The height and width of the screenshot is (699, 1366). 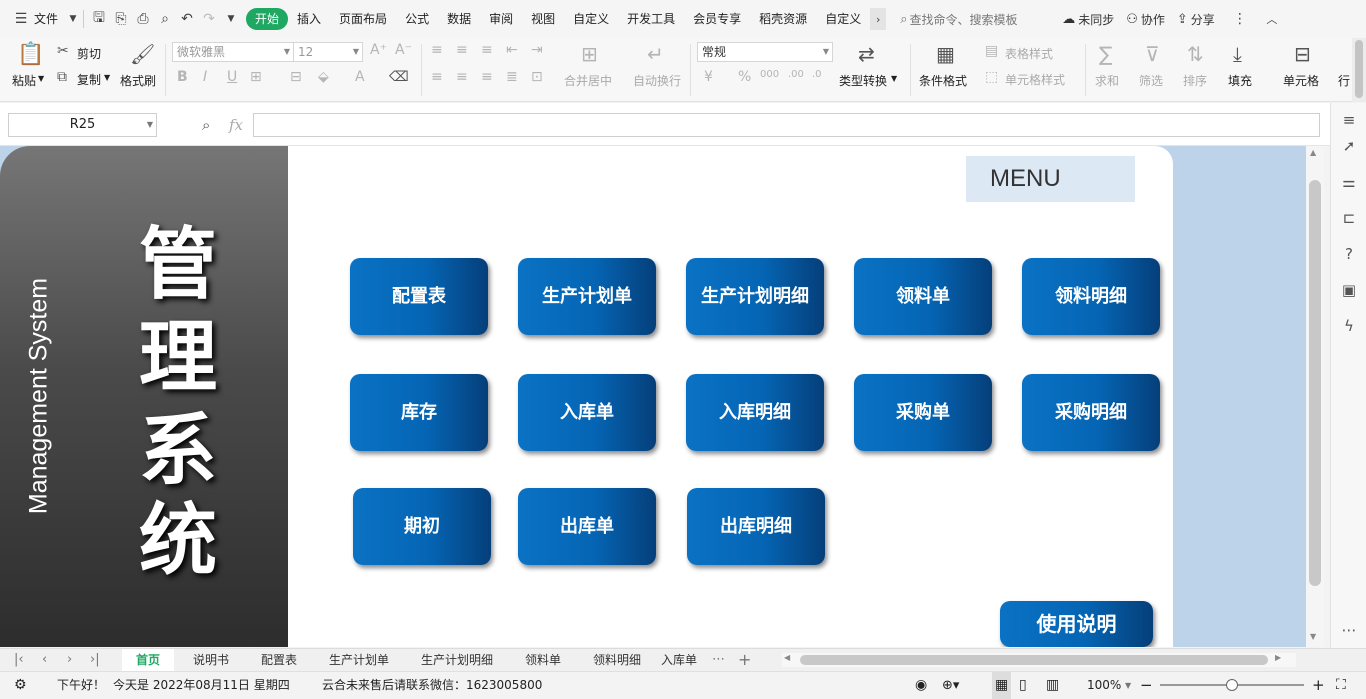 What do you see at coordinates (148, 660) in the screenshot?
I see `sheet-tab: 首页` at bounding box center [148, 660].